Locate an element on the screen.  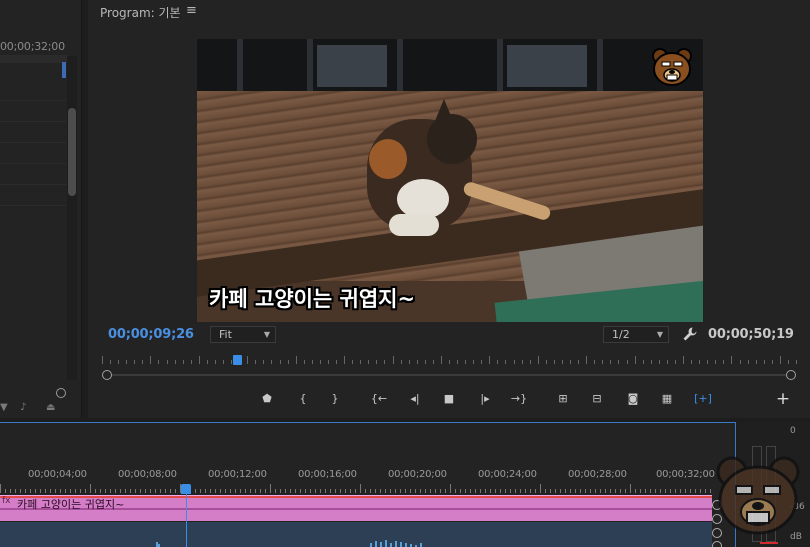
waveform-bar is located at coordinates (396, 544).